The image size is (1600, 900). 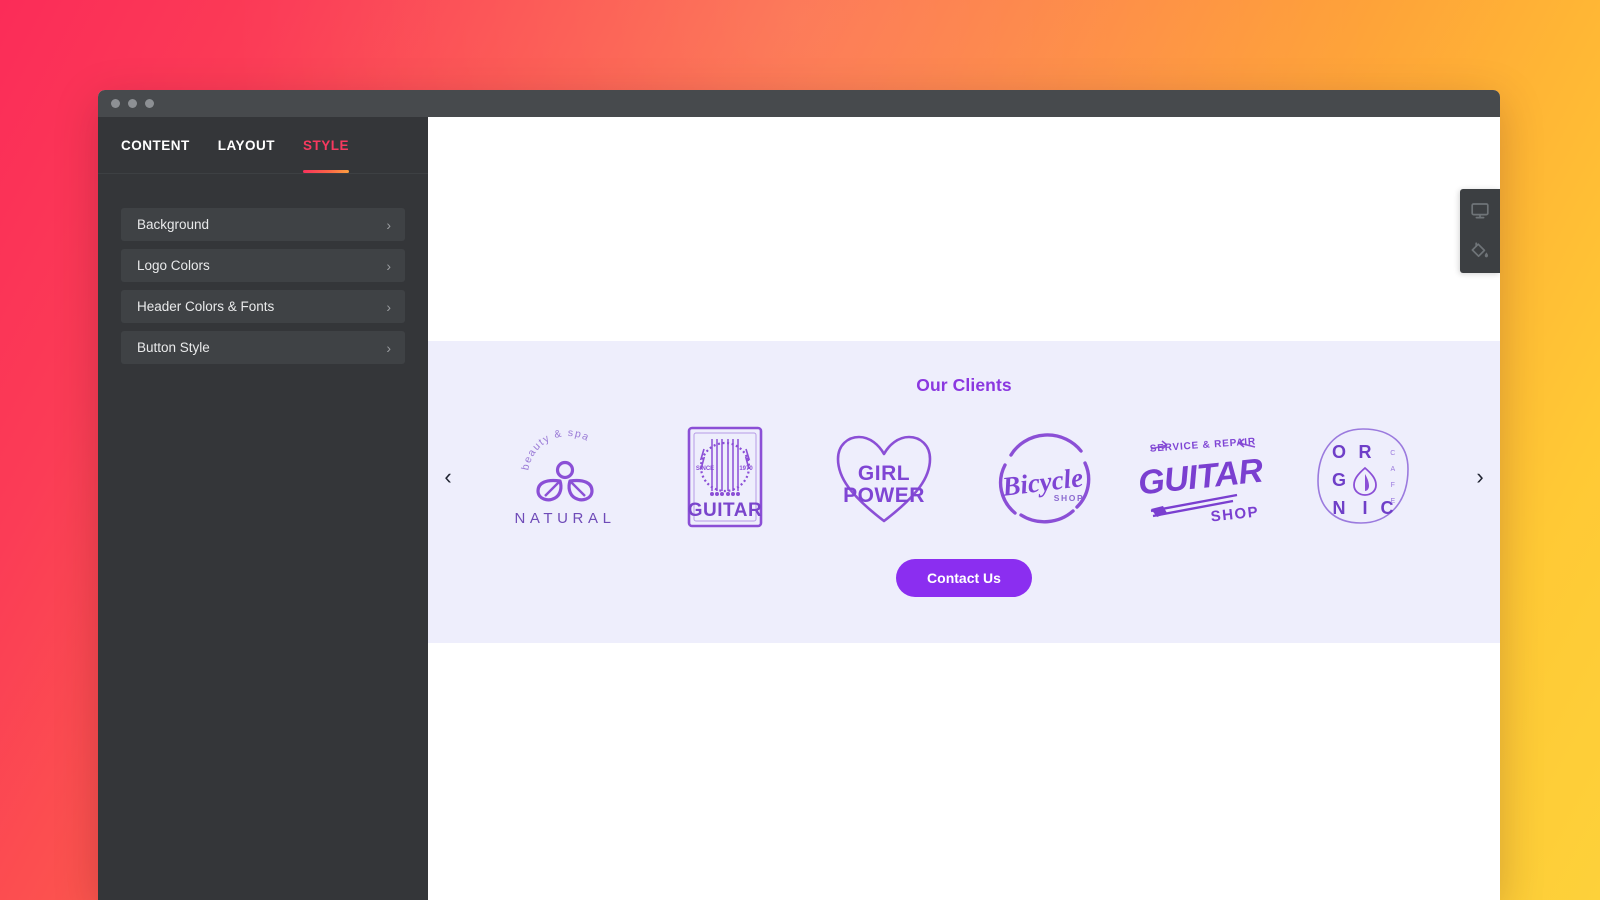 What do you see at coordinates (1339, 452) in the screenshot?
I see `svg-text: O` at bounding box center [1339, 452].